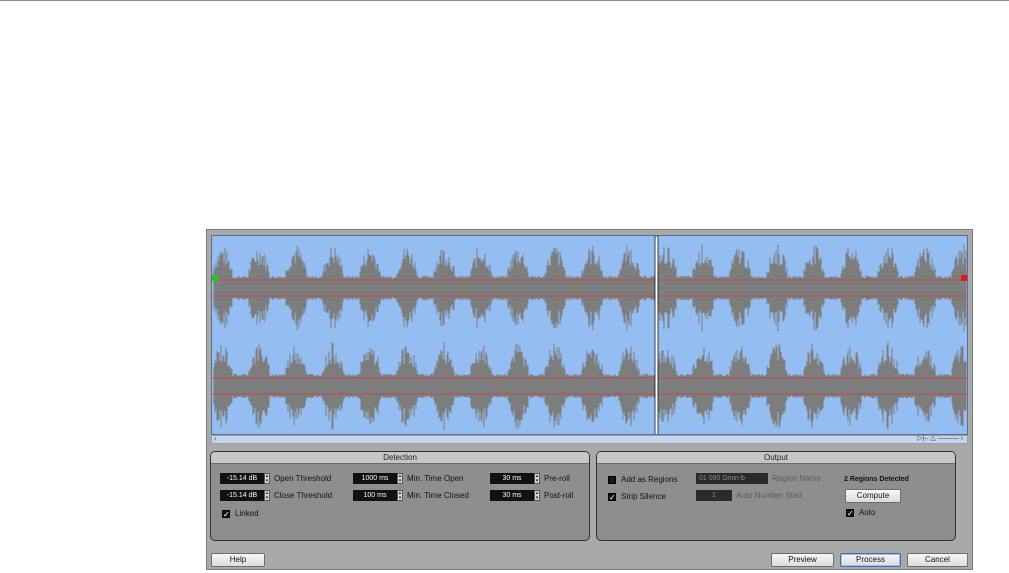  Describe the element at coordinates (649, 479) in the screenshot. I see `add-as-regions-label: Add as Regions` at that location.